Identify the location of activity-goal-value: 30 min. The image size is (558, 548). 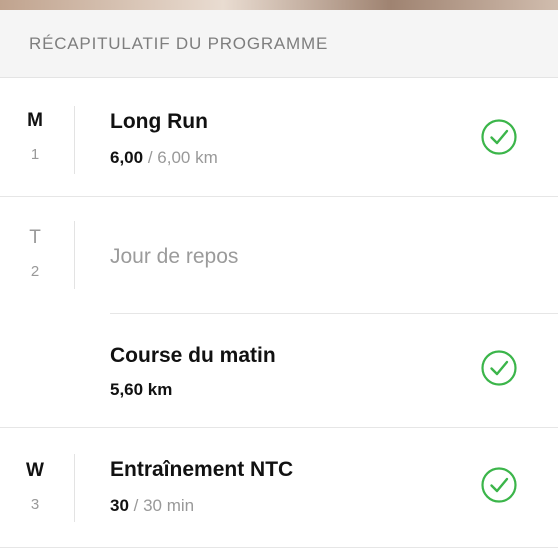
(169, 505).